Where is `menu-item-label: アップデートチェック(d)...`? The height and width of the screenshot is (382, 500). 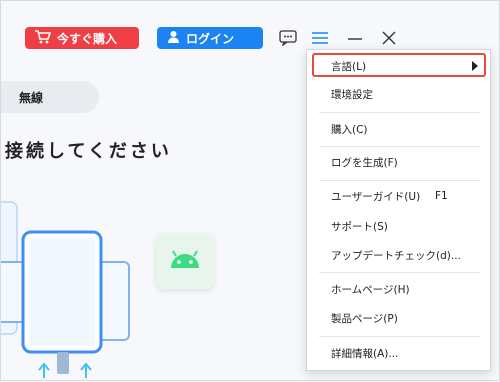
menu-item-label: アップデートチェック(d)... is located at coordinates (396, 255).